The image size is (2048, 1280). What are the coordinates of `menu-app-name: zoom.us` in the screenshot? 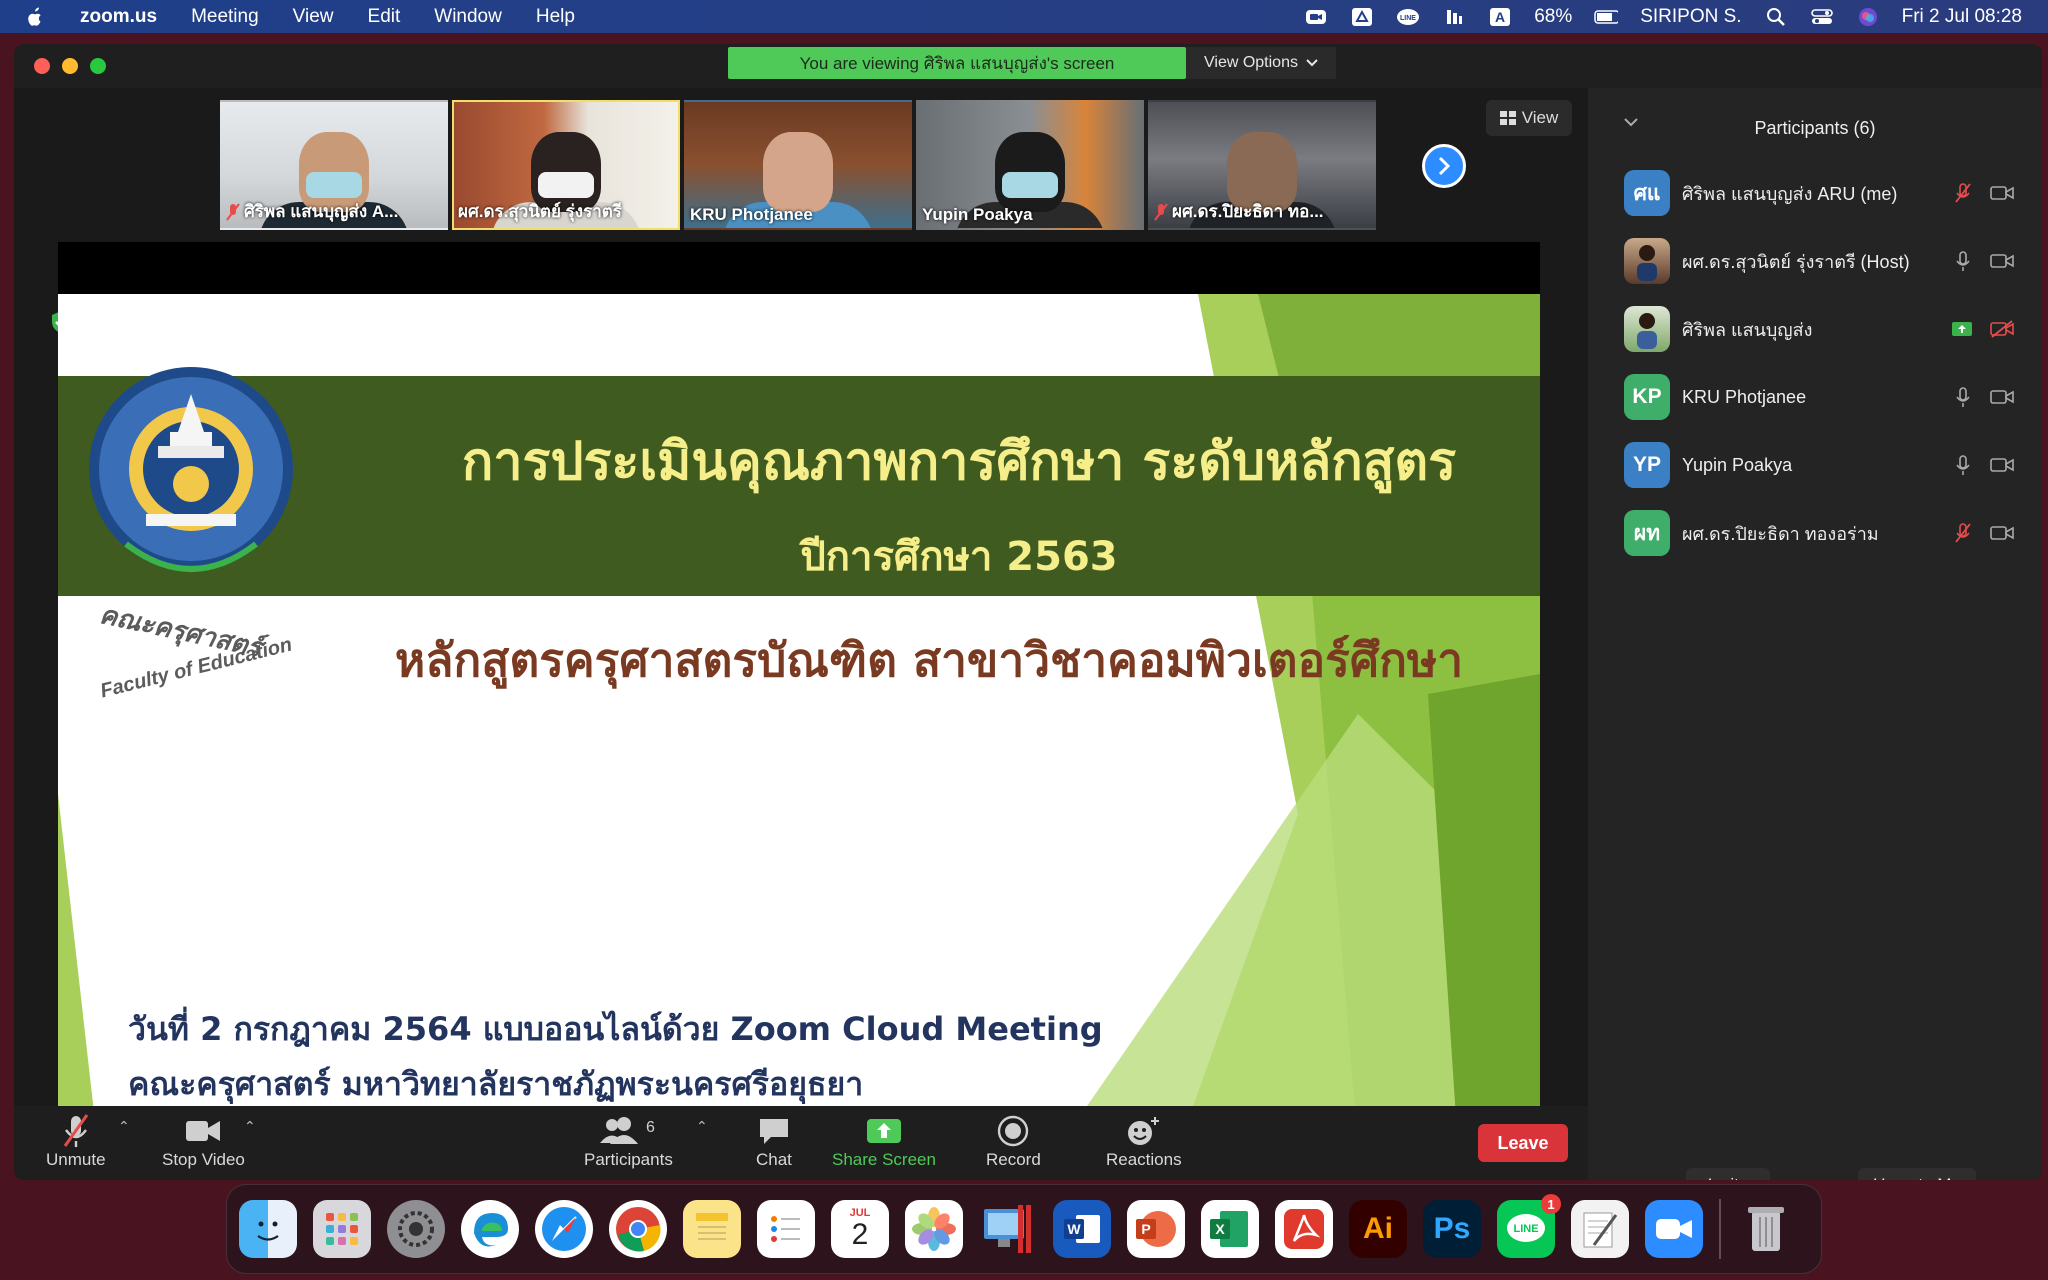 It's located at (118, 17).